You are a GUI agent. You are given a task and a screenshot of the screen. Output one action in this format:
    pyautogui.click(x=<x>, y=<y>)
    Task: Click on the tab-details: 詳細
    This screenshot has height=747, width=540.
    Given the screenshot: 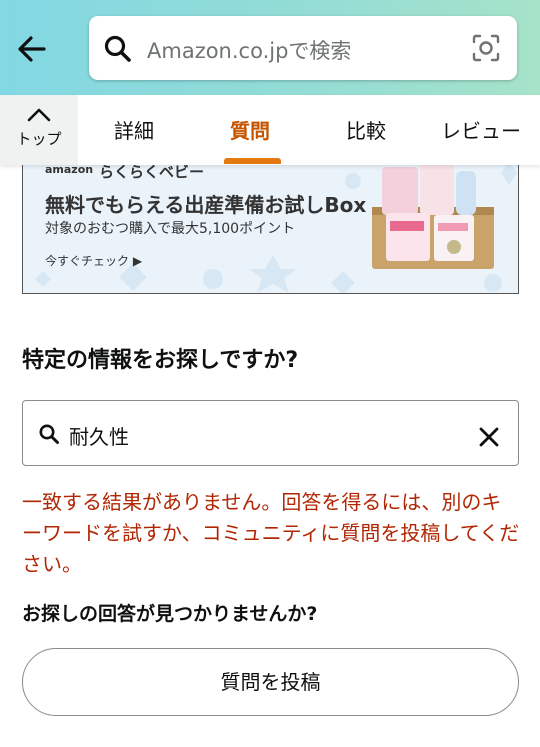 What is the action you would take?
    pyautogui.click(x=134, y=129)
    